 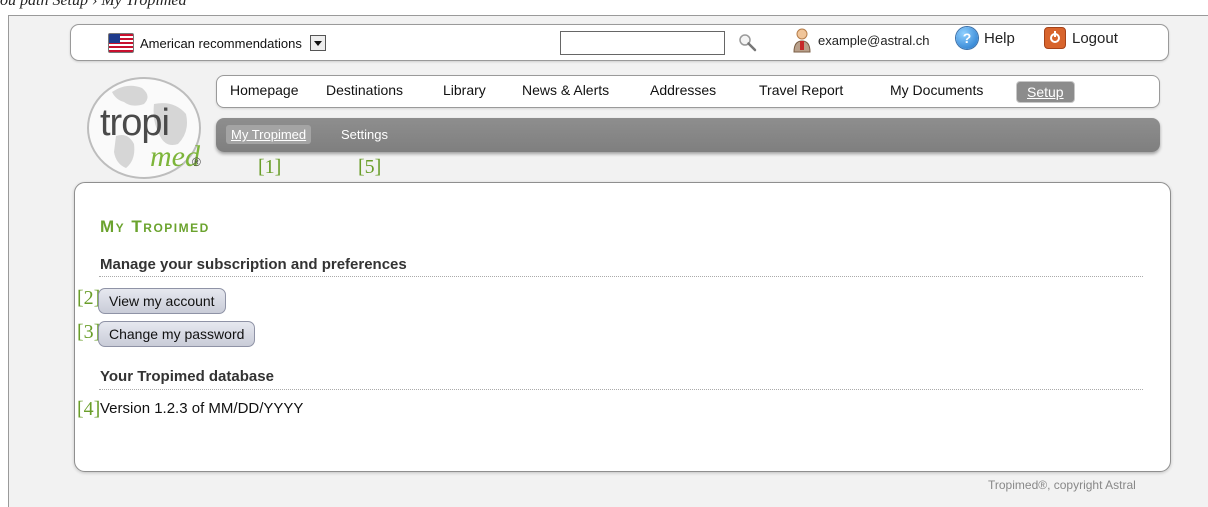 What do you see at coordinates (364, 134) in the screenshot?
I see `subnav-settings: Settings` at bounding box center [364, 134].